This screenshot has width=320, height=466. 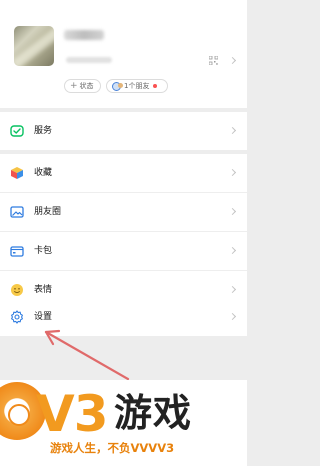 I want to click on watermark-slogan: 游戏人生，不负VVVV3, so click(x=112, y=448).